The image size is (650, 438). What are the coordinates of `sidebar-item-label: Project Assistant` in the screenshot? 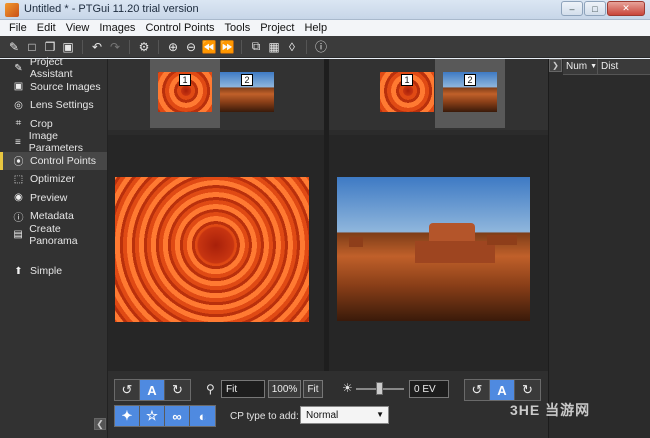 It's located at (51, 68).